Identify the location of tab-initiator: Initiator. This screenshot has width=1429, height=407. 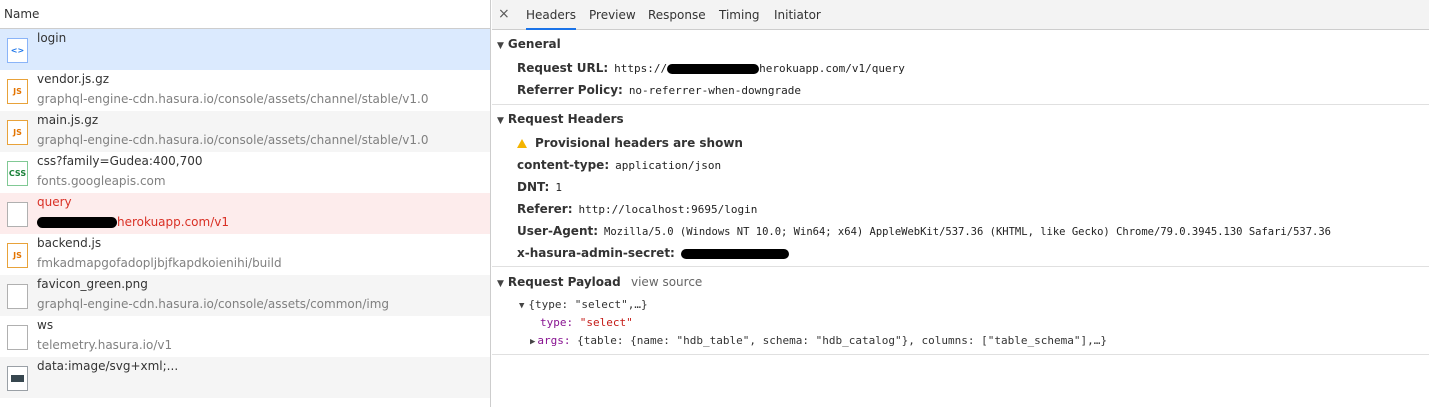
(797, 15).